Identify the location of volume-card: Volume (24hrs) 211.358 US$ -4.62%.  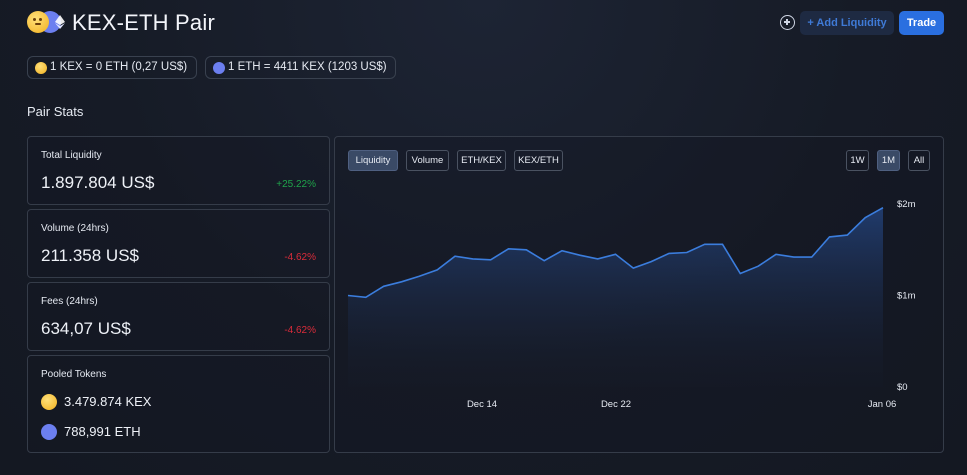
(178, 243).